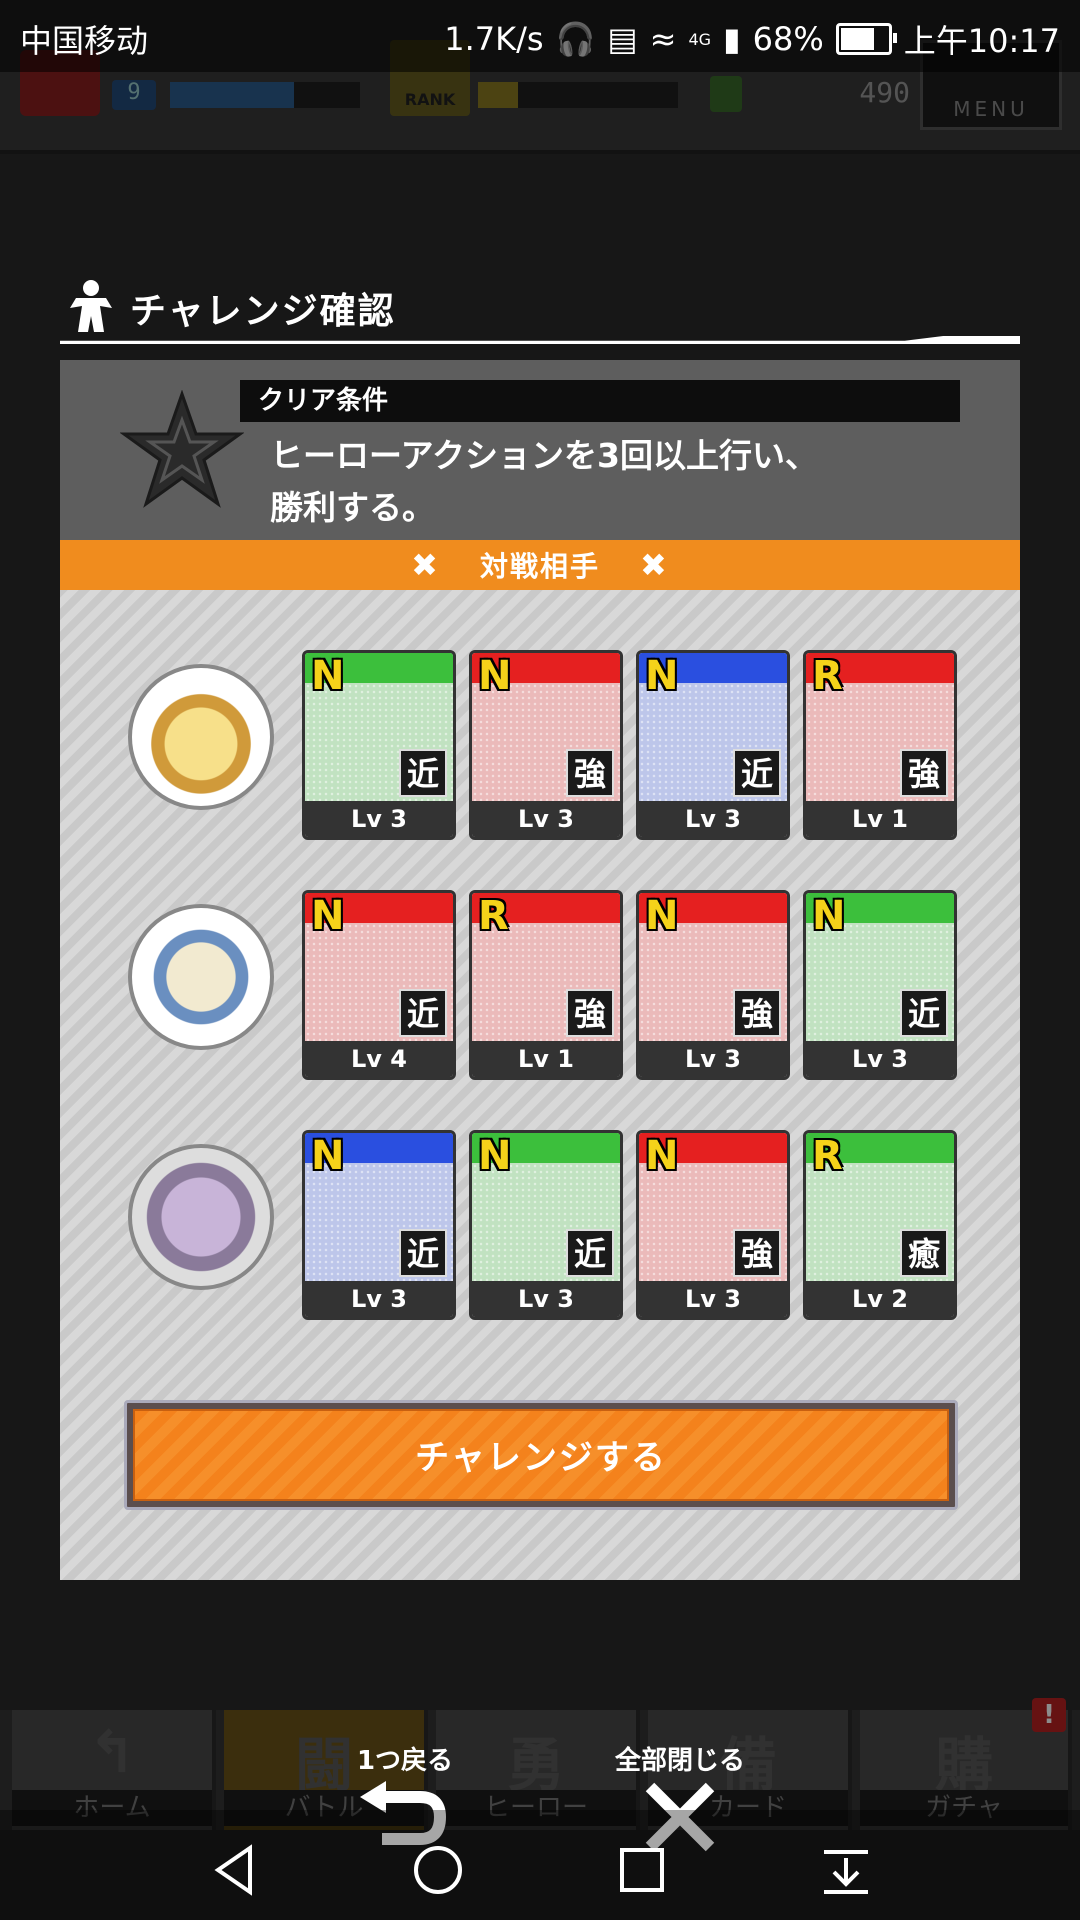  What do you see at coordinates (405, 1761) in the screenshot?
I see `back-one-label: 1つ戻る` at bounding box center [405, 1761].